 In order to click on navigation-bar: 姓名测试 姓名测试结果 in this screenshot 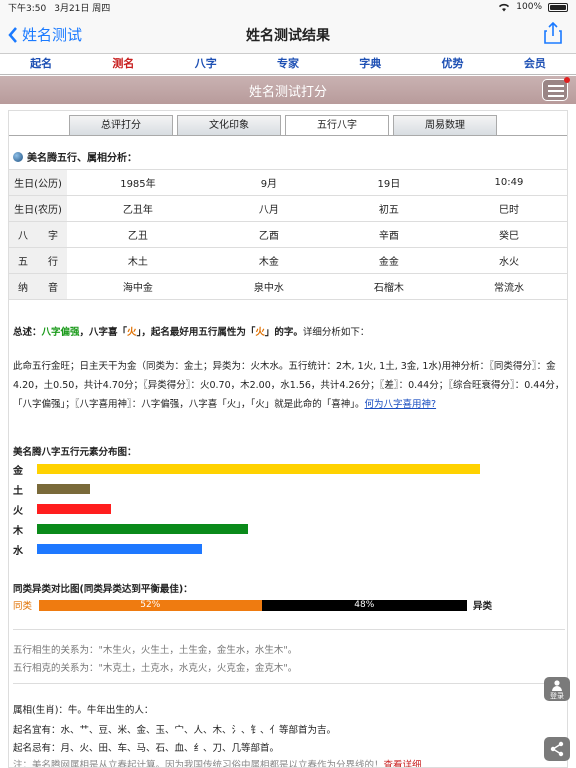, I will do `click(288, 34)`.